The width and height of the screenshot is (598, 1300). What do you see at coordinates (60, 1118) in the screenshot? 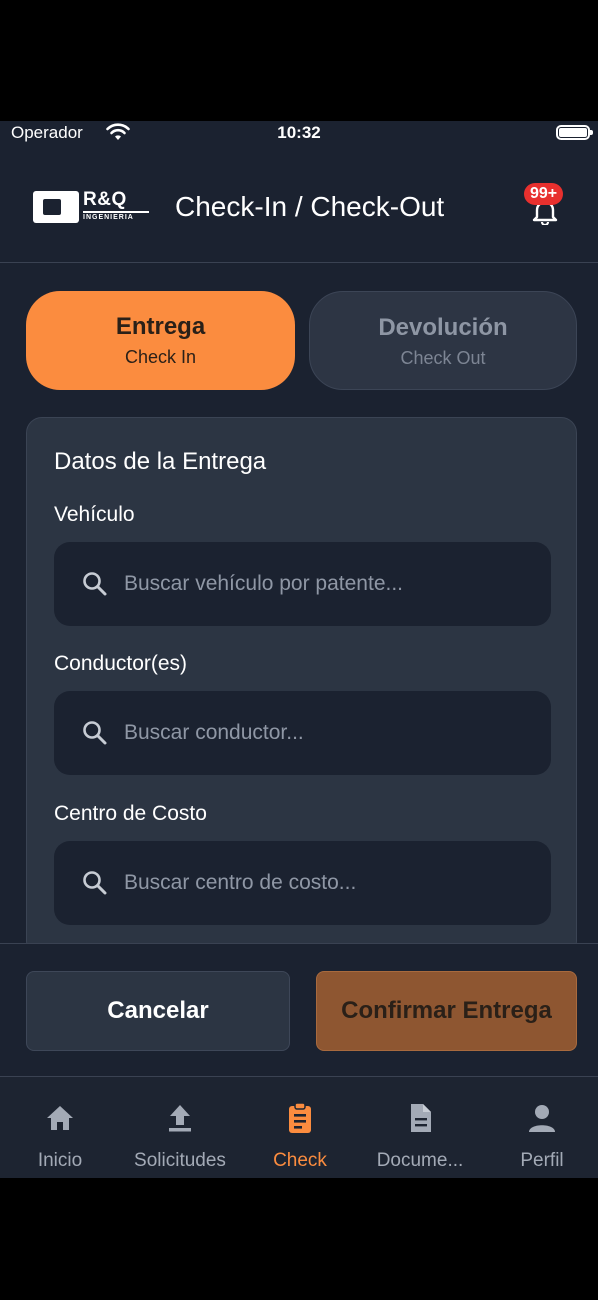
I see `home-icon` at bounding box center [60, 1118].